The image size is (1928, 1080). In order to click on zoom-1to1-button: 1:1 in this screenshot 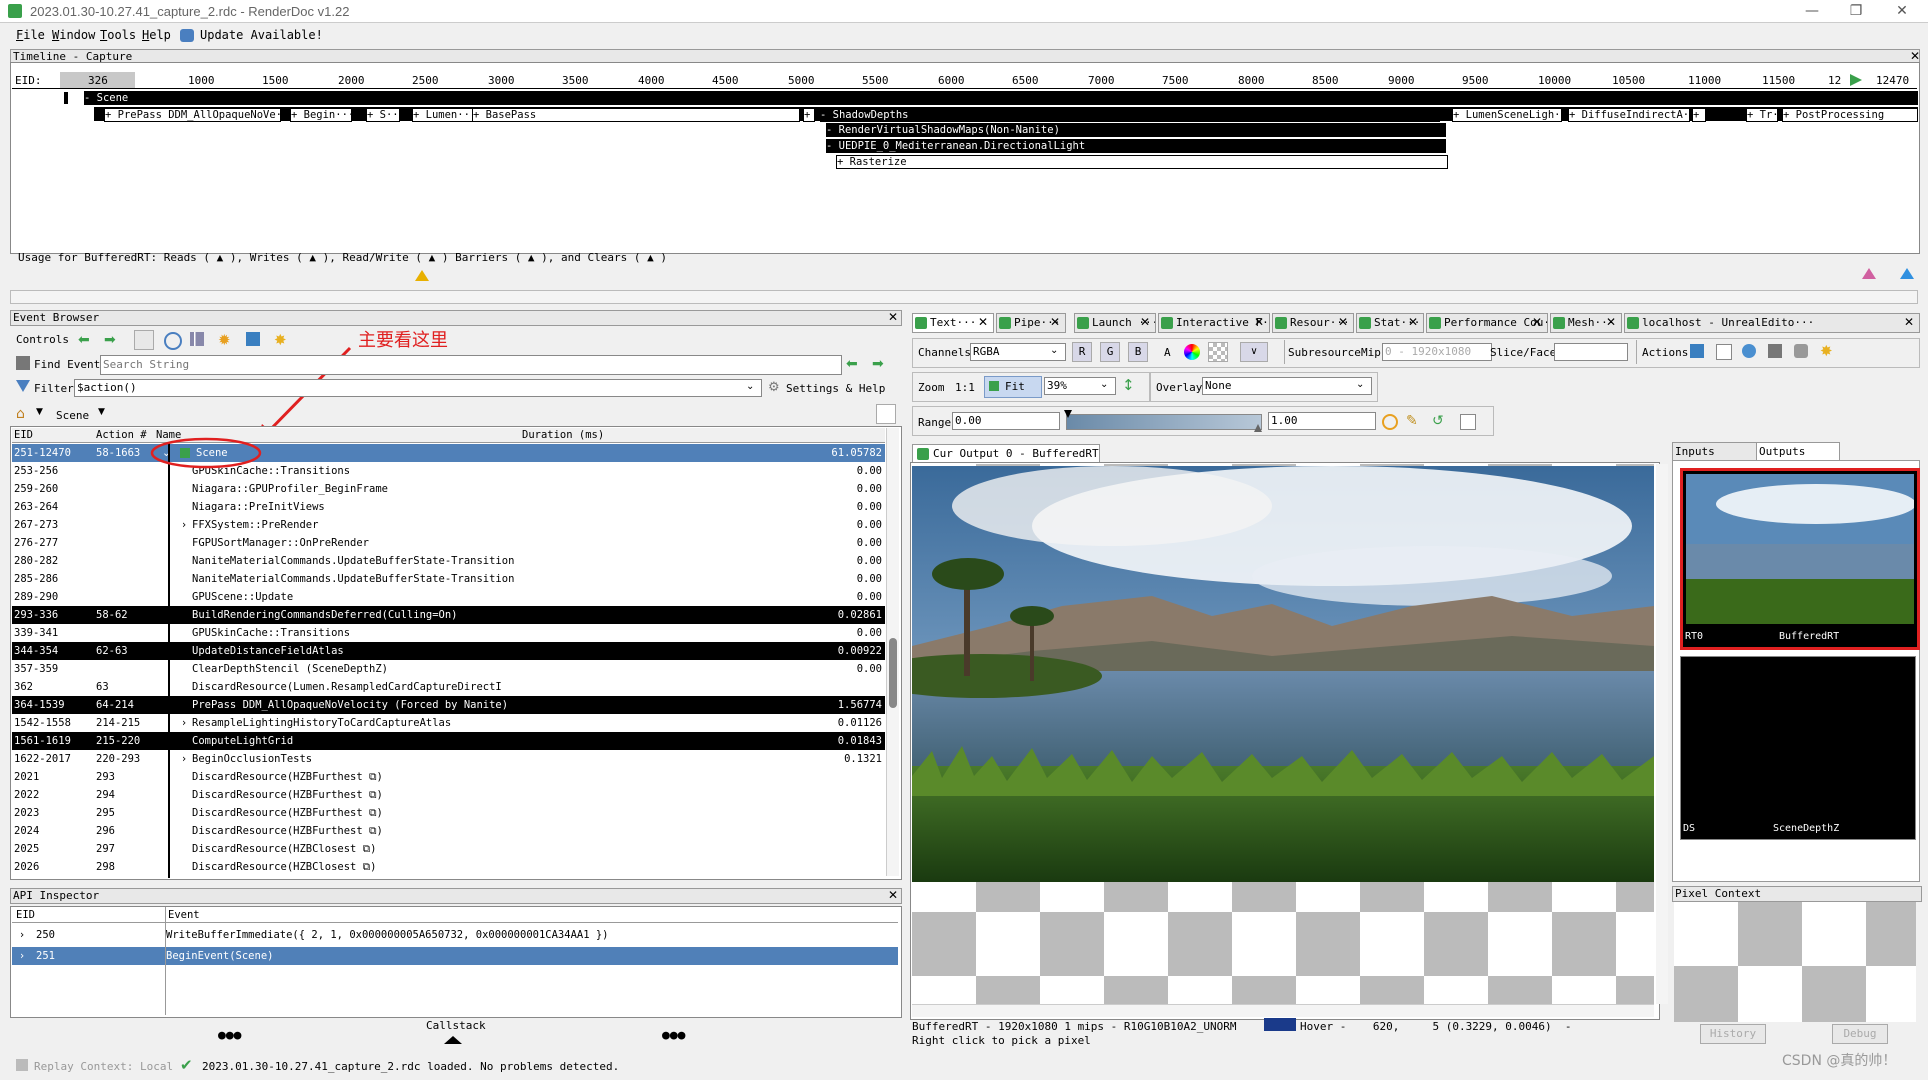, I will do `click(965, 387)`.